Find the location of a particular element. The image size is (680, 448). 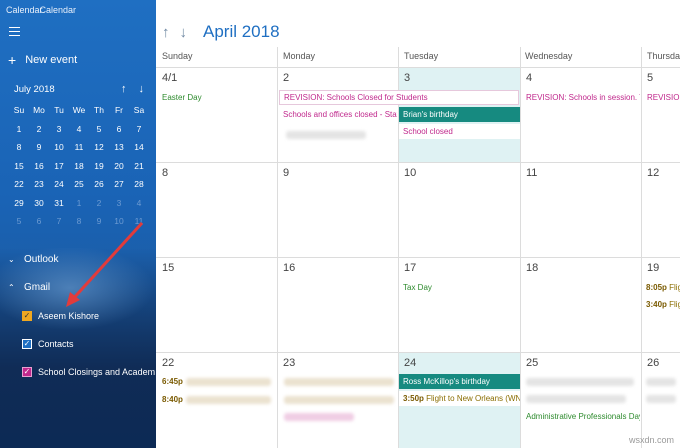

day-number: 9 is located at coordinates (286, 173).